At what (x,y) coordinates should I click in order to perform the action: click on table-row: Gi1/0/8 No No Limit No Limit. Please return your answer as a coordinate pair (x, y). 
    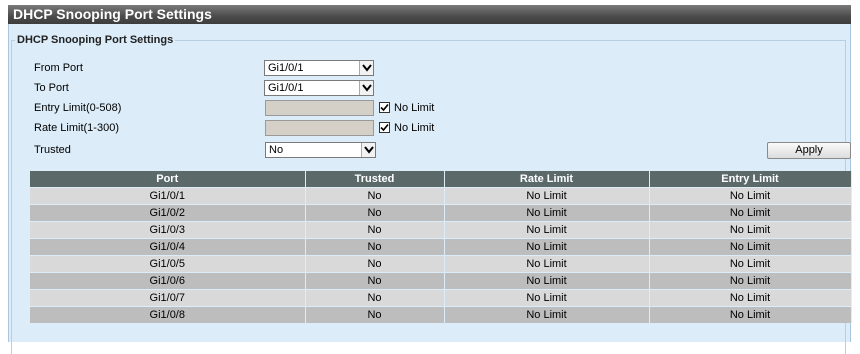
    Looking at the image, I should click on (441, 314).